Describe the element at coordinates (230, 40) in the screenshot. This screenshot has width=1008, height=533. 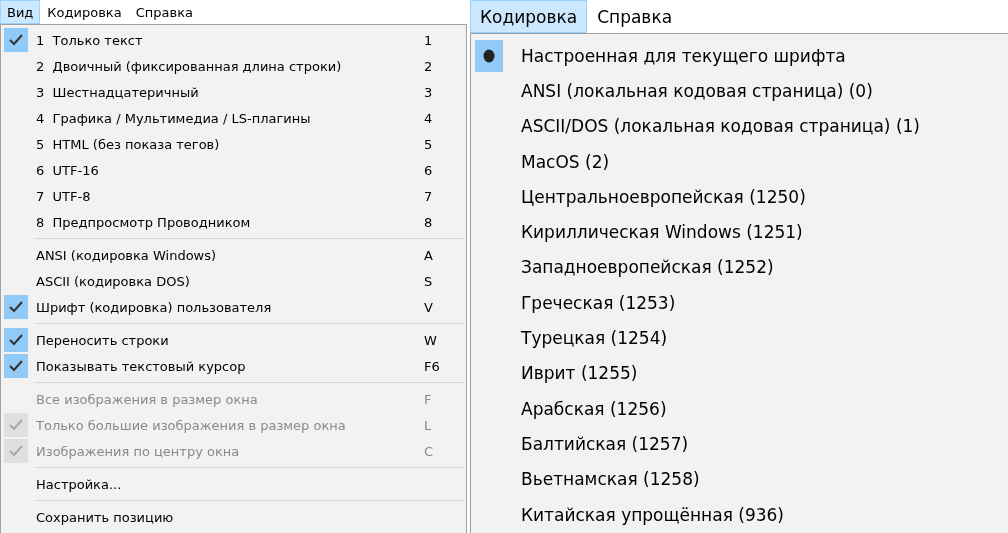
I see `menu-item: 1 Только текст` at that location.